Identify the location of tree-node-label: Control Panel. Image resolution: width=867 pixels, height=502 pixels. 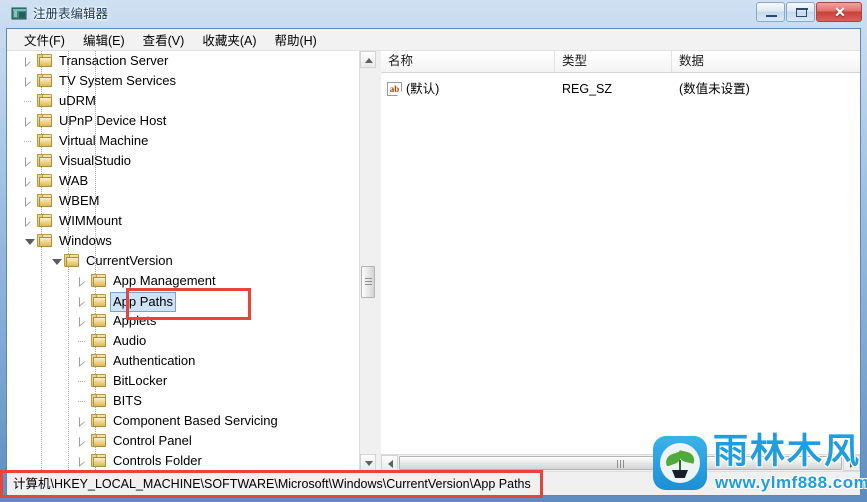
(152, 440).